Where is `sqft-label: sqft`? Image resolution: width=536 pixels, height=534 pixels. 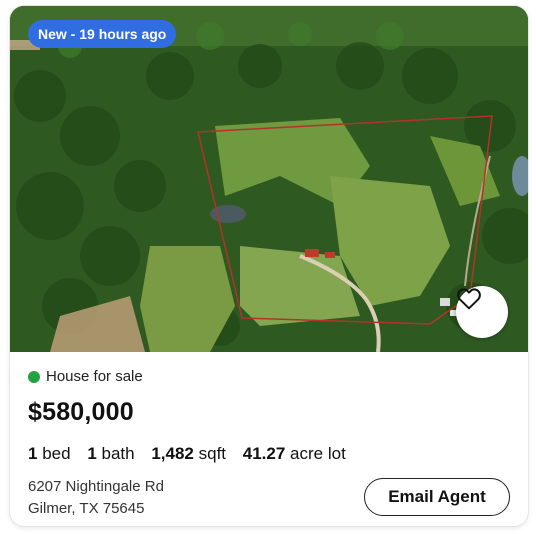
sqft-label: sqft is located at coordinates (212, 453).